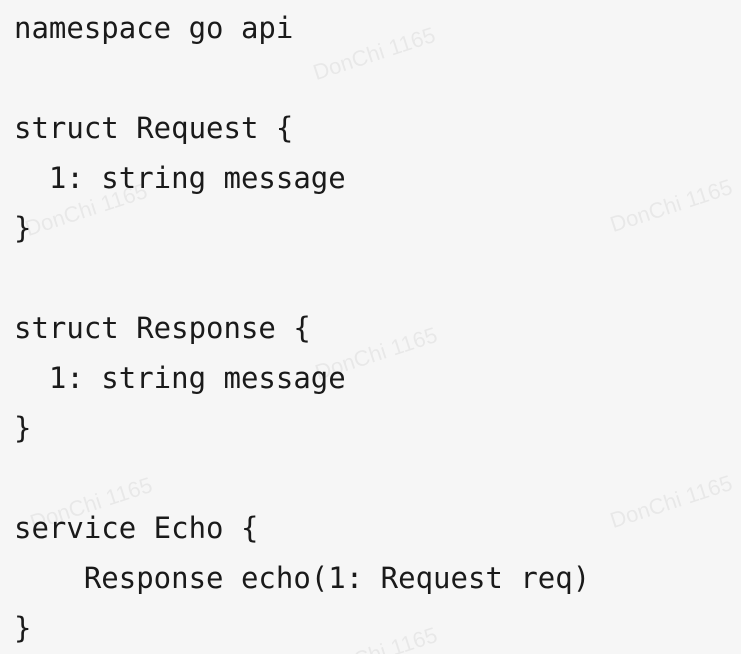 The width and height of the screenshot is (741, 654). What do you see at coordinates (162, 328) in the screenshot?
I see `code-line: struct Response {` at bounding box center [162, 328].